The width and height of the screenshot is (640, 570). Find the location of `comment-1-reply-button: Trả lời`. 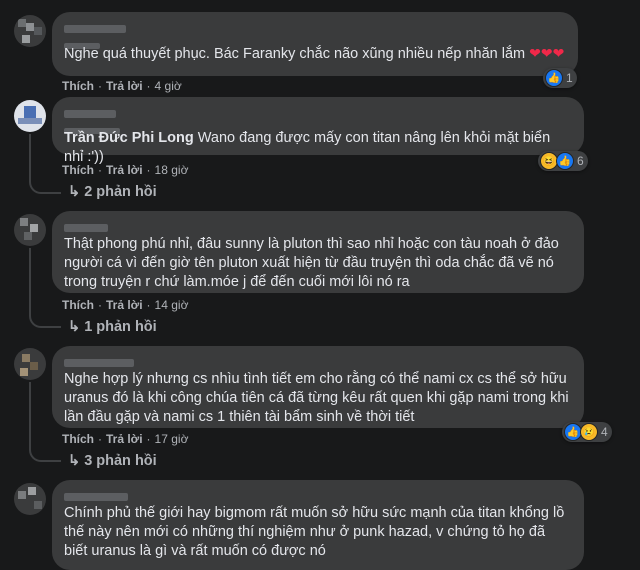

comment-1-reply-button: Trả lời is located at coordinates (124, 86).